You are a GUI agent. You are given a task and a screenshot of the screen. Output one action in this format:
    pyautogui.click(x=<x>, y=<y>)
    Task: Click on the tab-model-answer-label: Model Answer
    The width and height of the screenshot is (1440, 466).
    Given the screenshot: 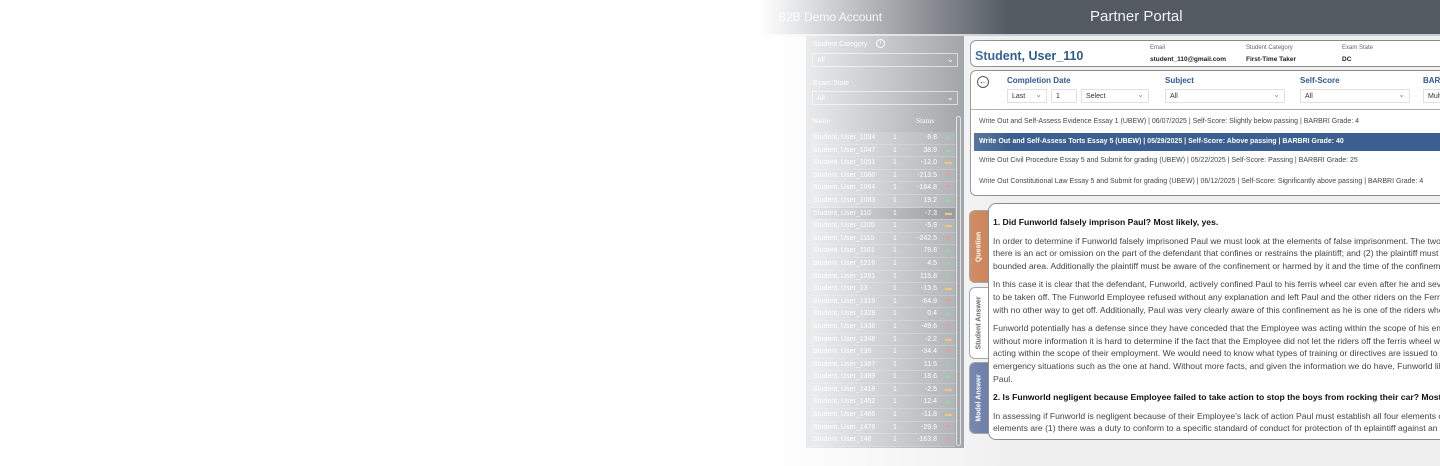 What is the action you would take?
    pyautogui.click(x=979, y=398)
    